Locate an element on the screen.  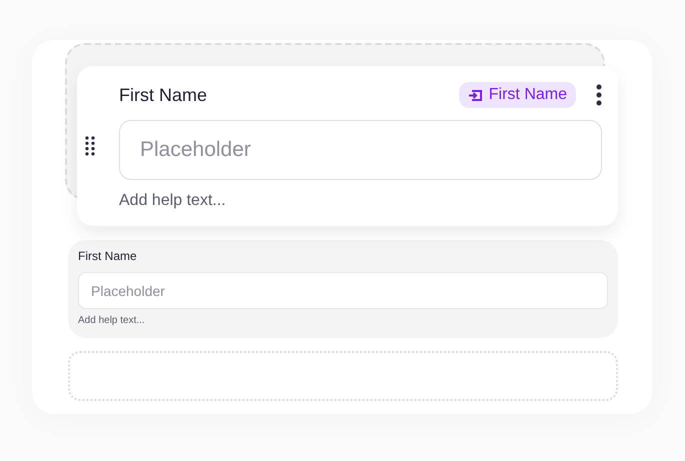
field-tag: First Name is located at coordinates (517, 95).